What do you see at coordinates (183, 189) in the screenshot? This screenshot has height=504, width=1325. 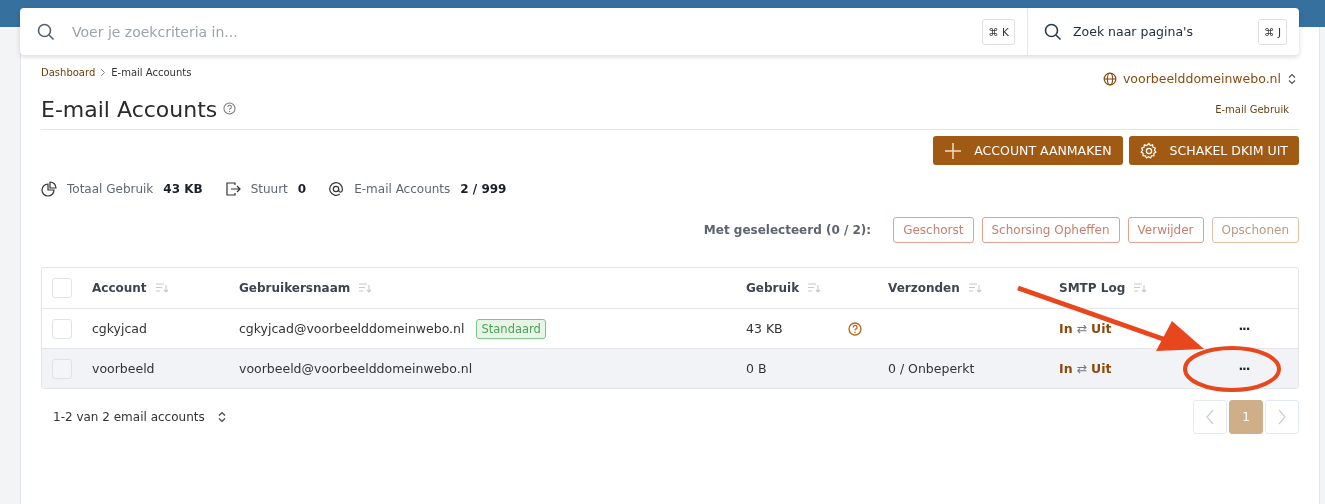 I see `stat-value: 43 KB` at bounding box center [183, 189].